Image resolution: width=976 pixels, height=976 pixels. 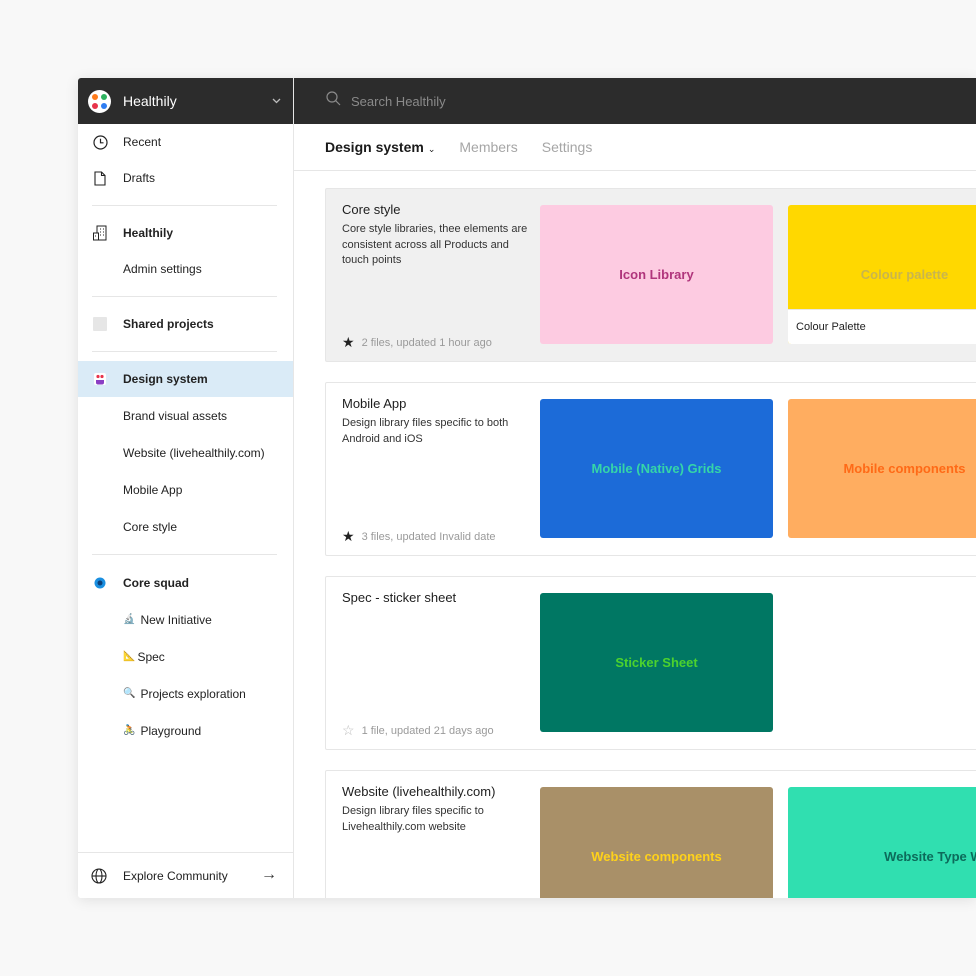 What do you see at coordinates (419, 791) in the screenshot?
I see `project-title: Website (livehealthily.com)` at bounding box center [419, 791].